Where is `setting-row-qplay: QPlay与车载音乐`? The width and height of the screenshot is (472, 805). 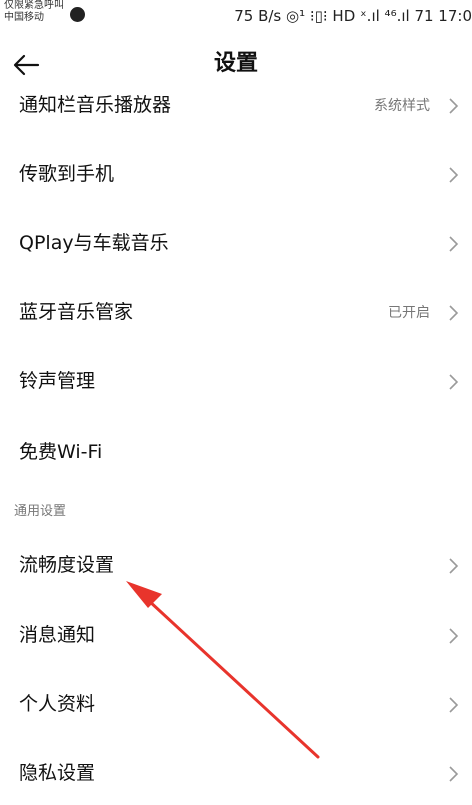 setting-row-qplay: QPlay与车载音乐 is located at coordinates (236, 245).